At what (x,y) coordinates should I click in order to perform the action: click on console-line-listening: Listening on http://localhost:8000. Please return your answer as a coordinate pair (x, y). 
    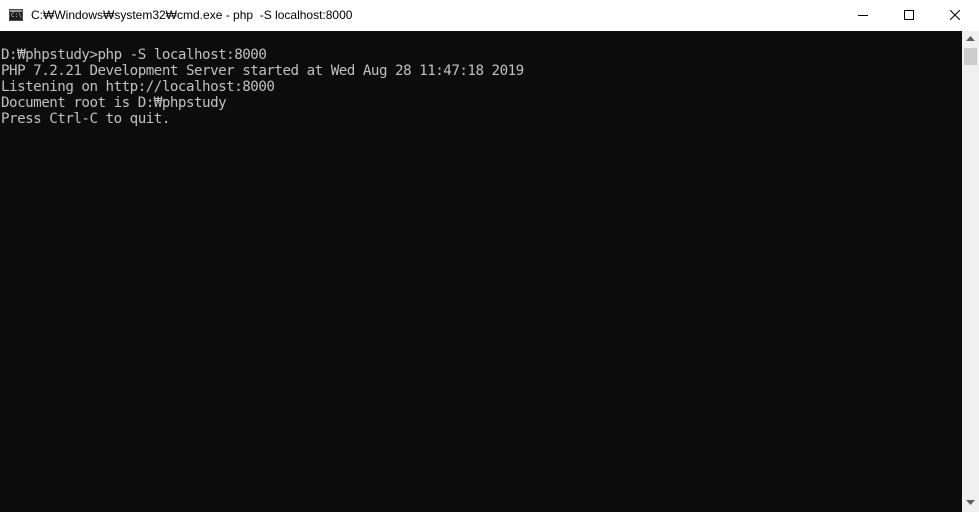
    Looking at the image, I should click on (138, 87).